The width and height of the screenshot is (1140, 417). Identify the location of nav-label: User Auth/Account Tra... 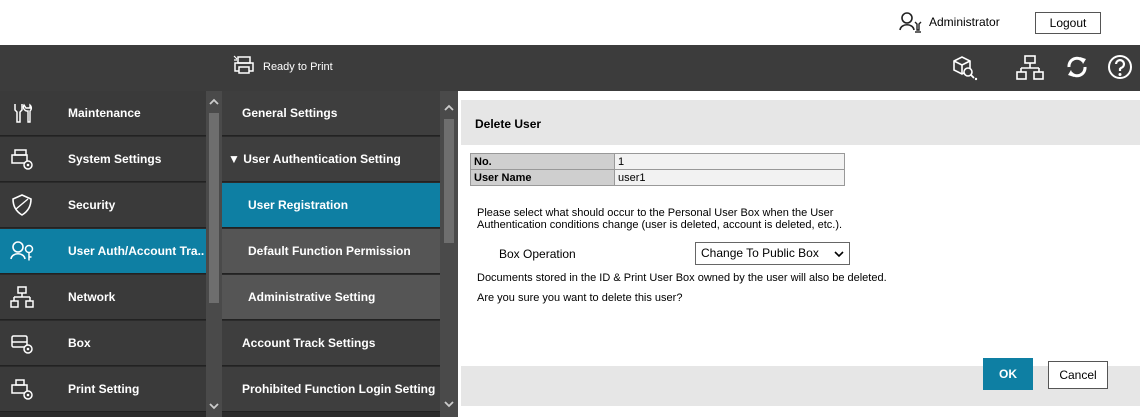
(136, 251).